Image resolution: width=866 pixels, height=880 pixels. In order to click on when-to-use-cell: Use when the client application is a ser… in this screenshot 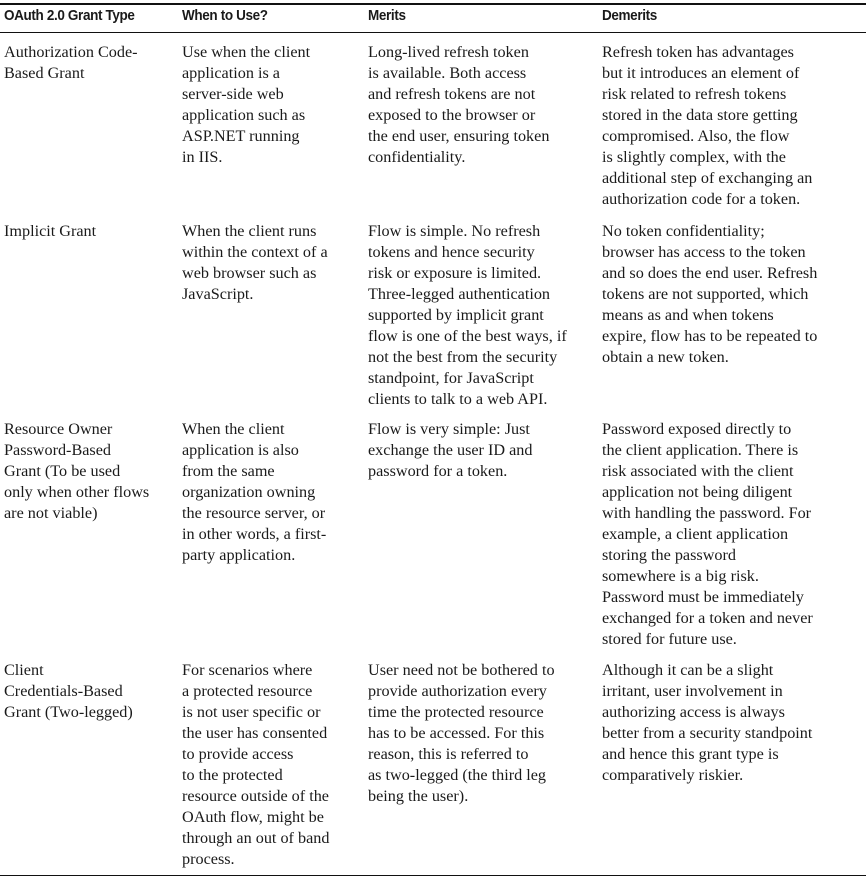, I will do `click(246, 104)`.